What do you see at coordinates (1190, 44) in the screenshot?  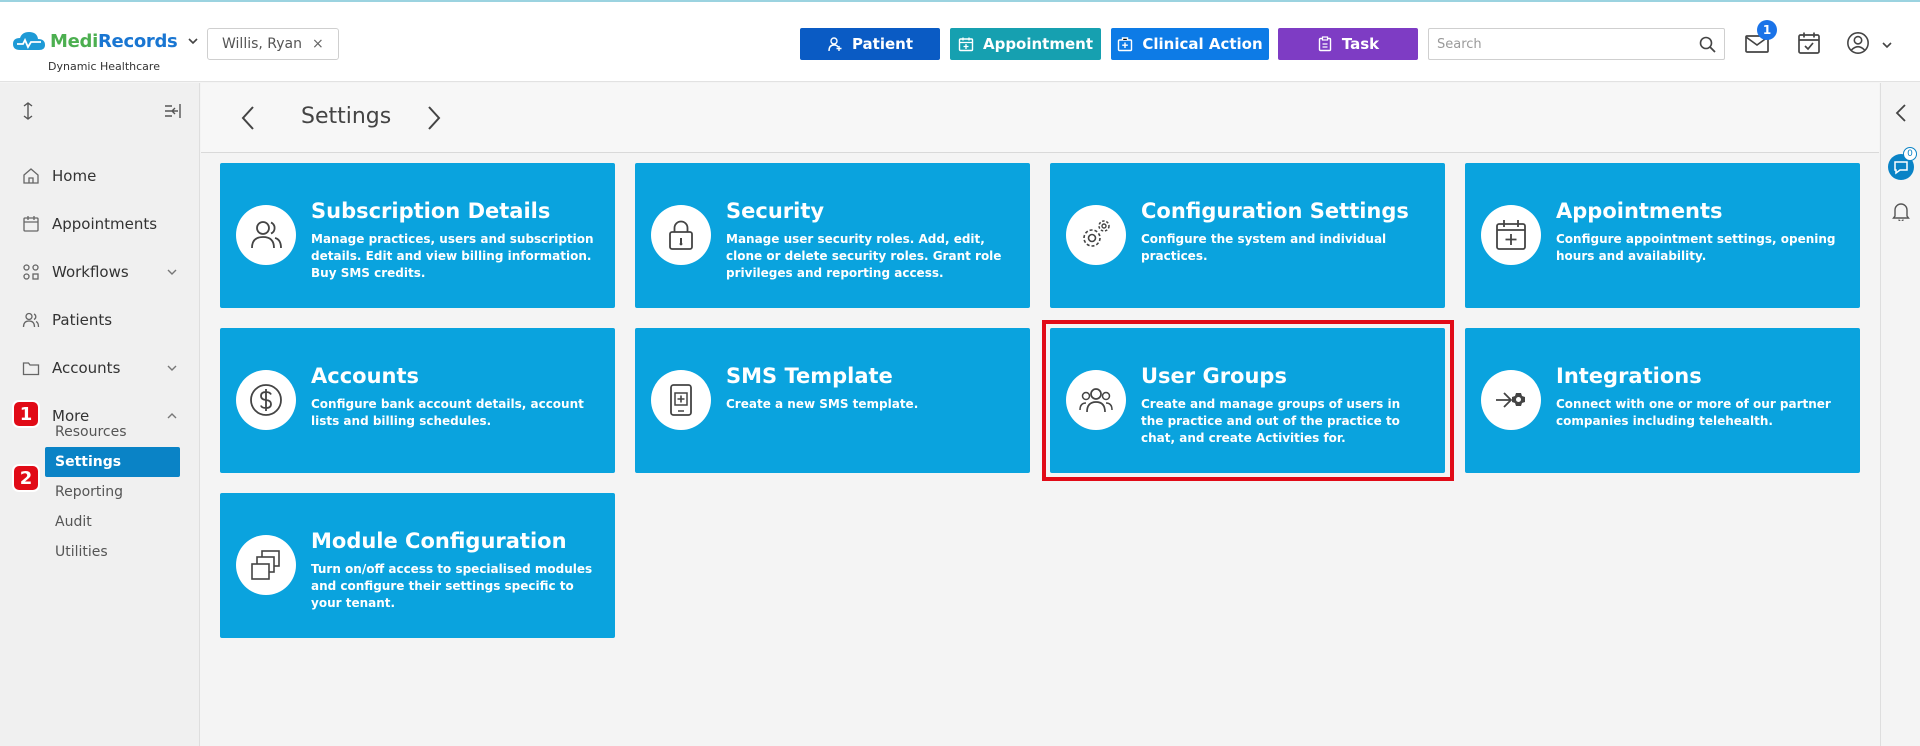 I see `clinical-action-button: Clinical Action` at bounding box center [1190, 44].